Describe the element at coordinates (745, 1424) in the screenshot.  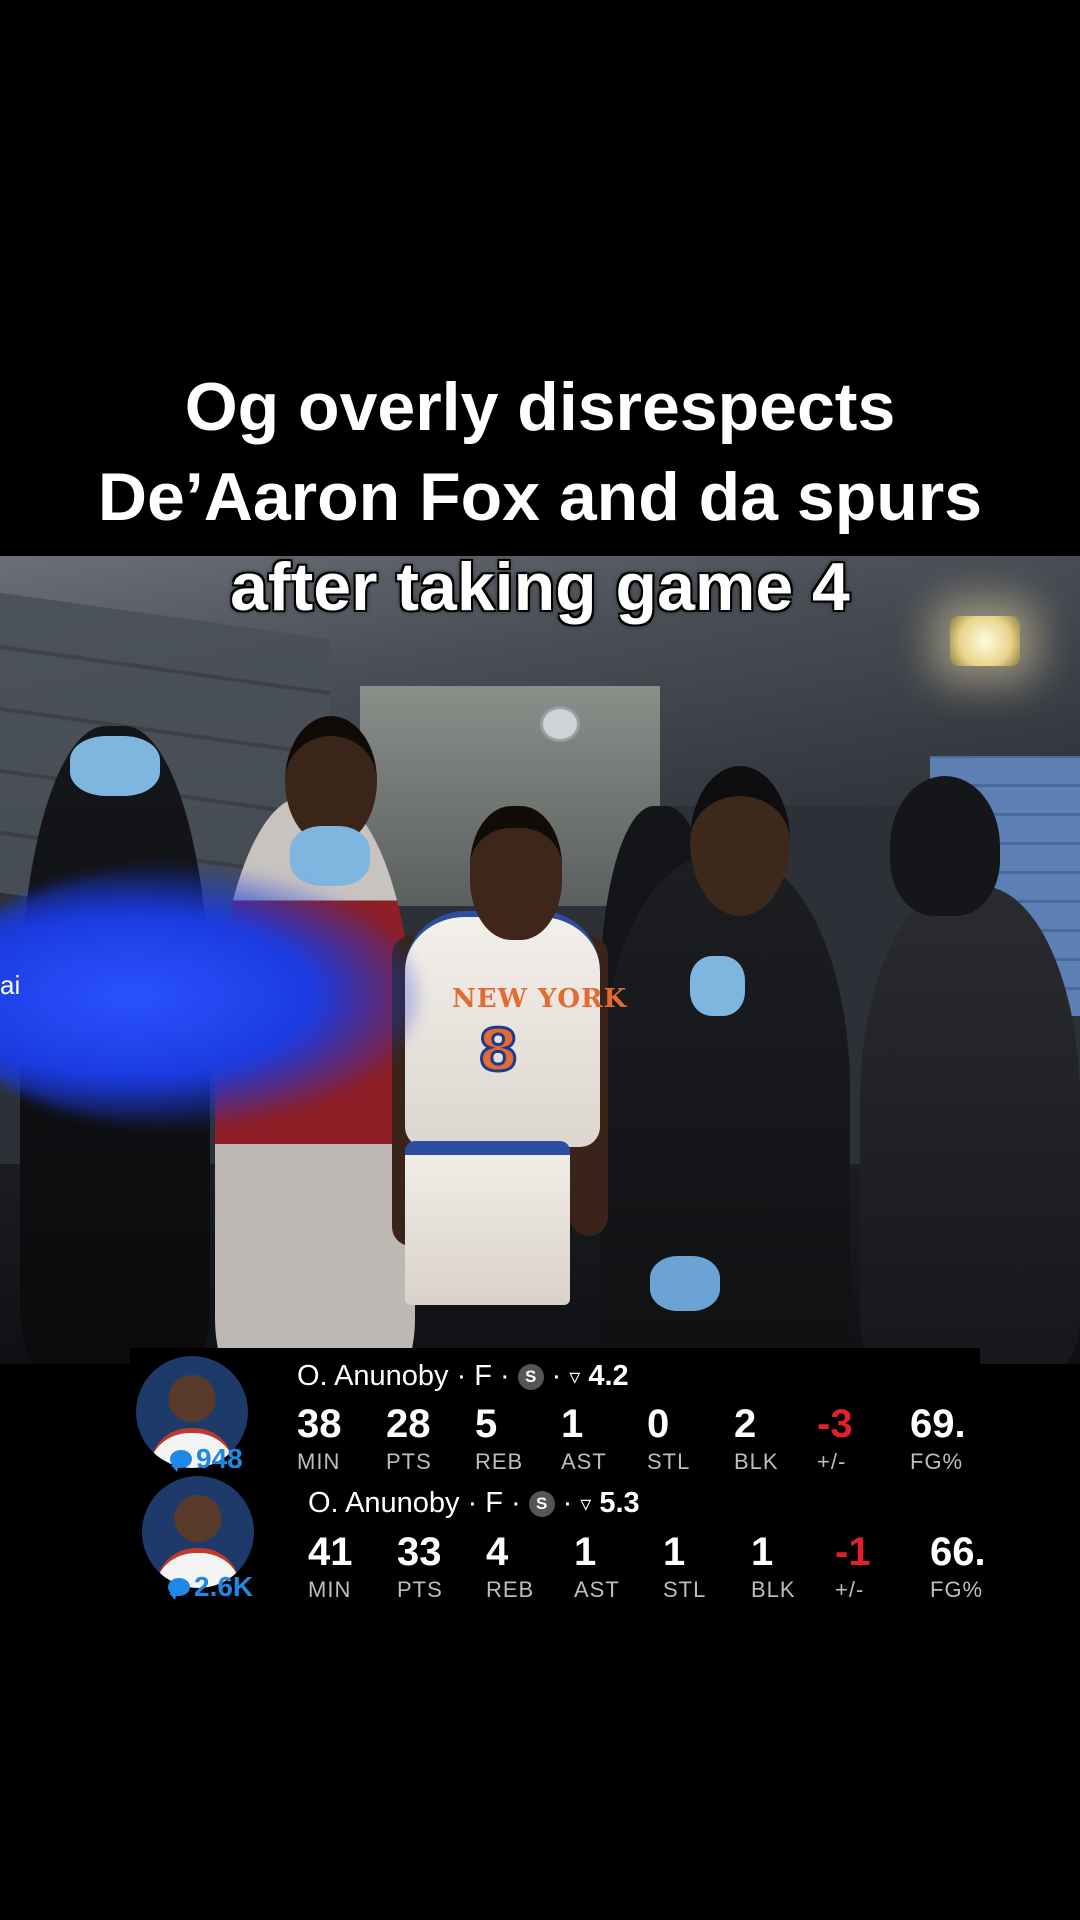
I see `stat-value: 2` at that location.